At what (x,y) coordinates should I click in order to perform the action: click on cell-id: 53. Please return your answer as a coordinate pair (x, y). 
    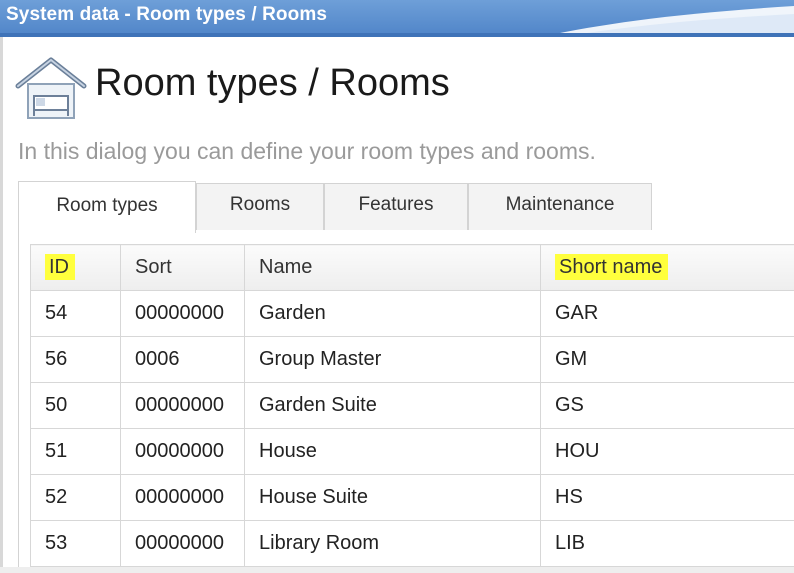
    Looking at the image, I should click on (56, 543).